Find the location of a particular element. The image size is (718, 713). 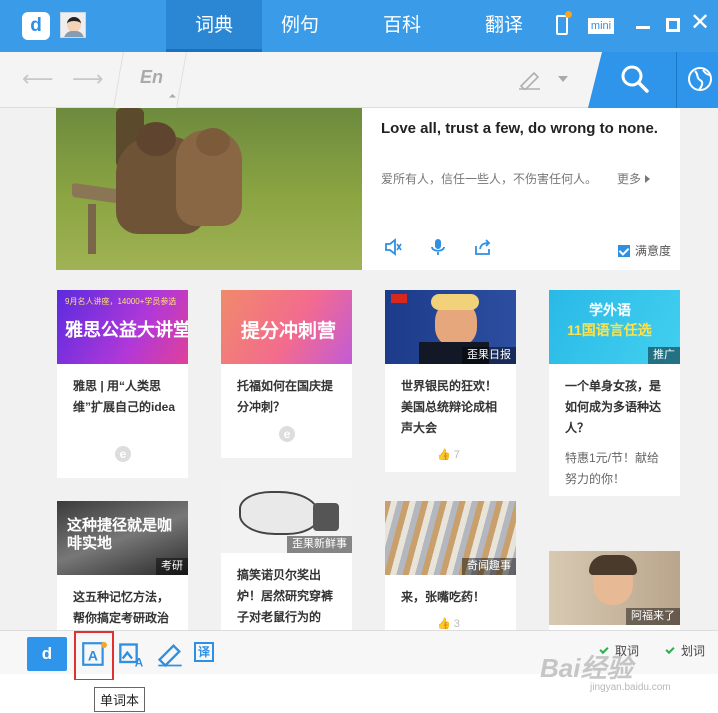

title-bar: d 词典 例句 百科 翻译 mini ✕ is located at coordinates (359, 26).